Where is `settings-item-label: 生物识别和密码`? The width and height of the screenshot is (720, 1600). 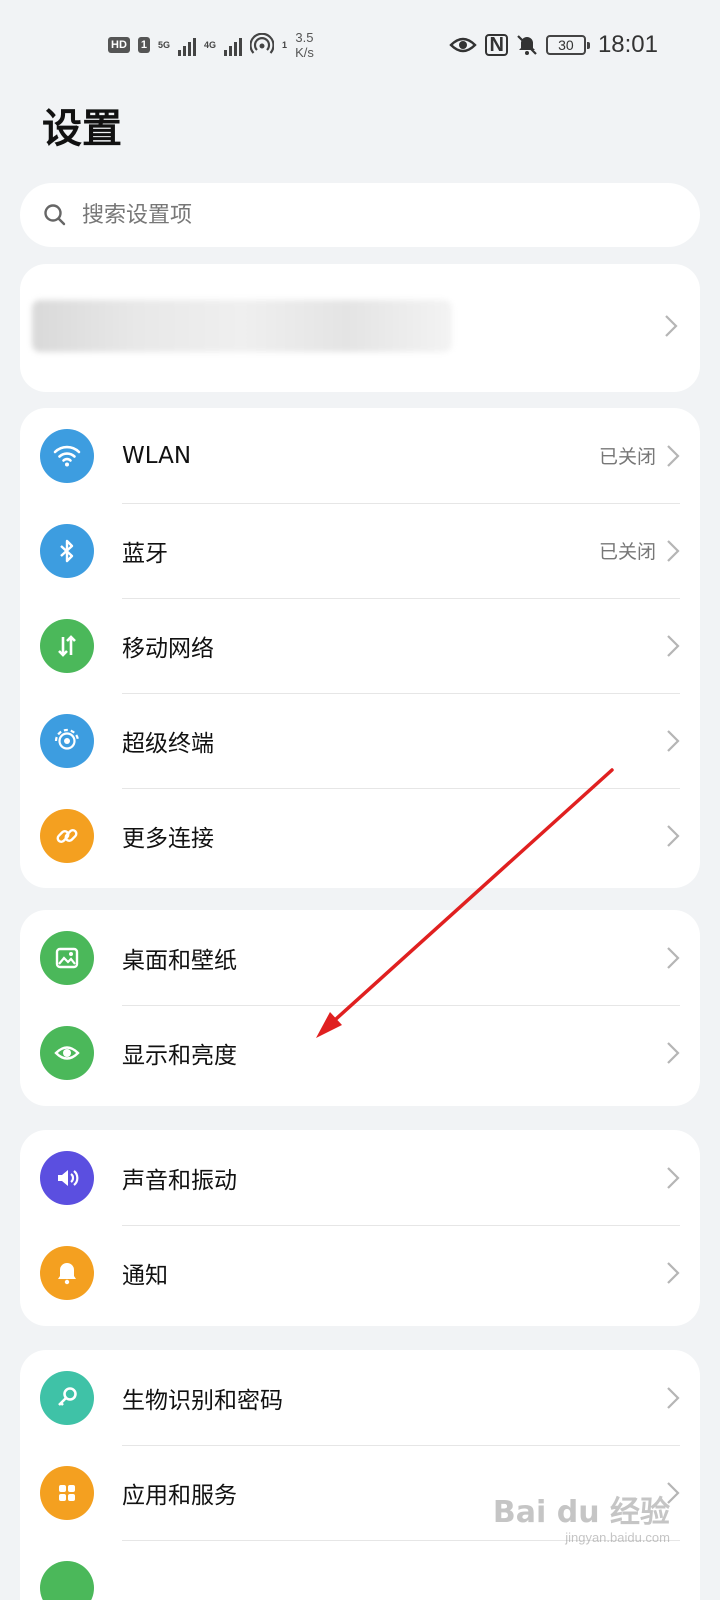 settings-item-label: 生物识别和密码 is located at coordinates (202, 1400).